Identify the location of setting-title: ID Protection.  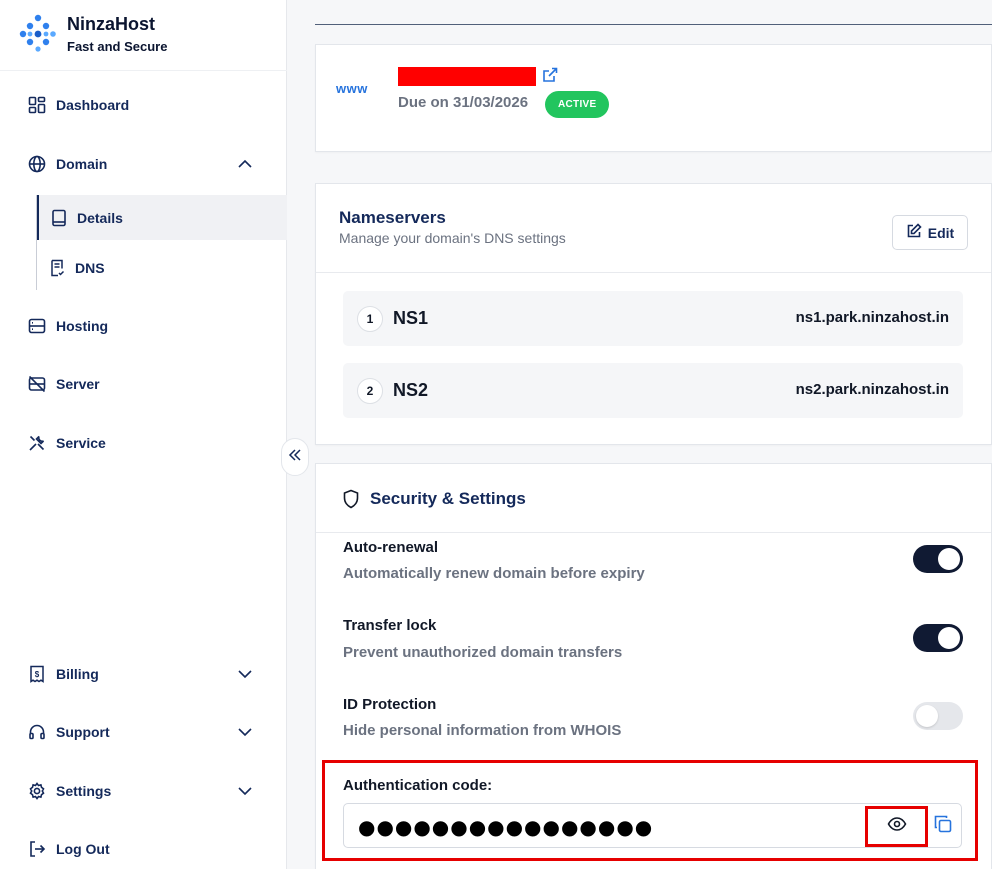
(390, 704).